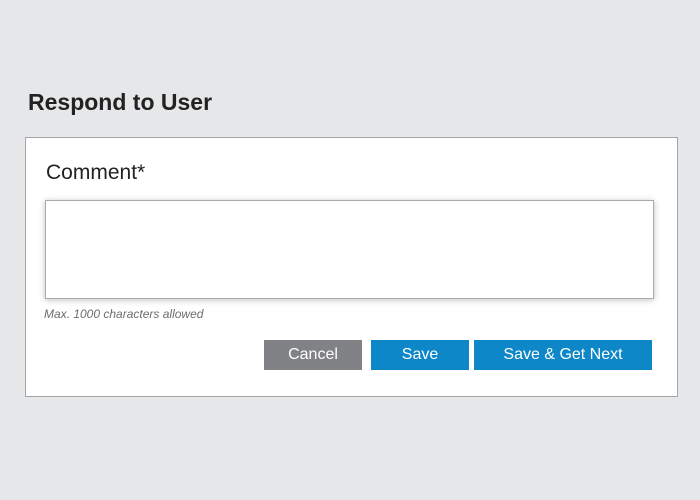 This screenshot has height=500, width=700. I want to click on save-button: Save, so click(420, 355).